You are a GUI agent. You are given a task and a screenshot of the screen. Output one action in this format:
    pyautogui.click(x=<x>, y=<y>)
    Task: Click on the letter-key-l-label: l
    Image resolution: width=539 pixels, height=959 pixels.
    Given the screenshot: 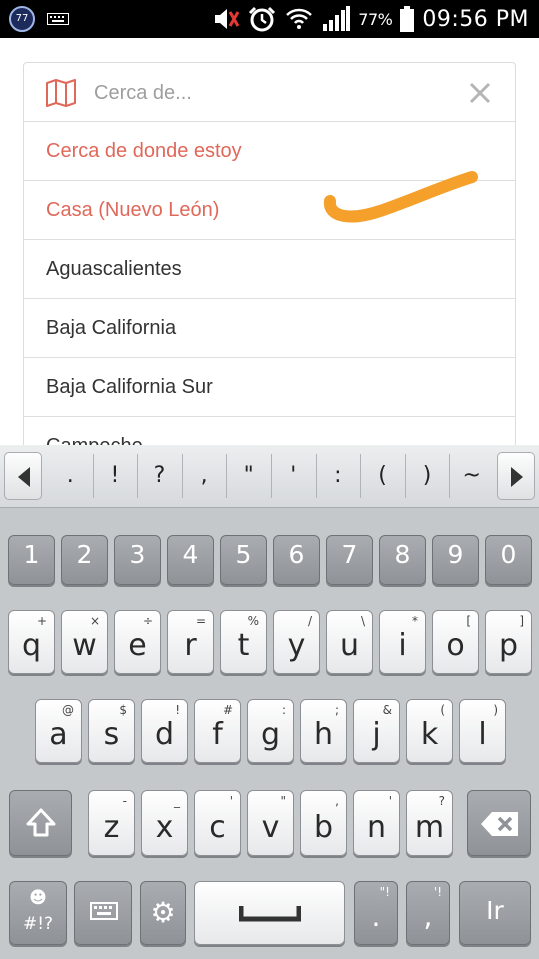 What is the action you would take?
    pyautogui.click(x=482, y=734)
    